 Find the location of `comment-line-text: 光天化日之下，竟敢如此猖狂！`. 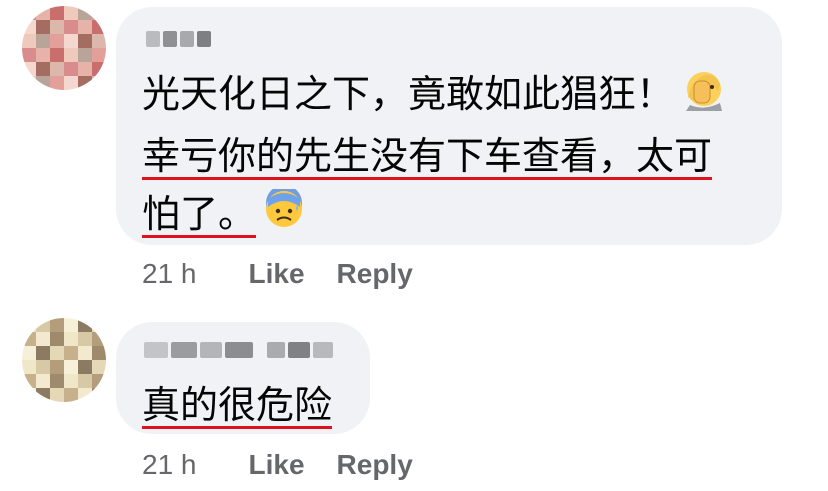

comment-line-text: 光天化日之下，竟敢如此猖狂！ is located at coordinates (408, 94).